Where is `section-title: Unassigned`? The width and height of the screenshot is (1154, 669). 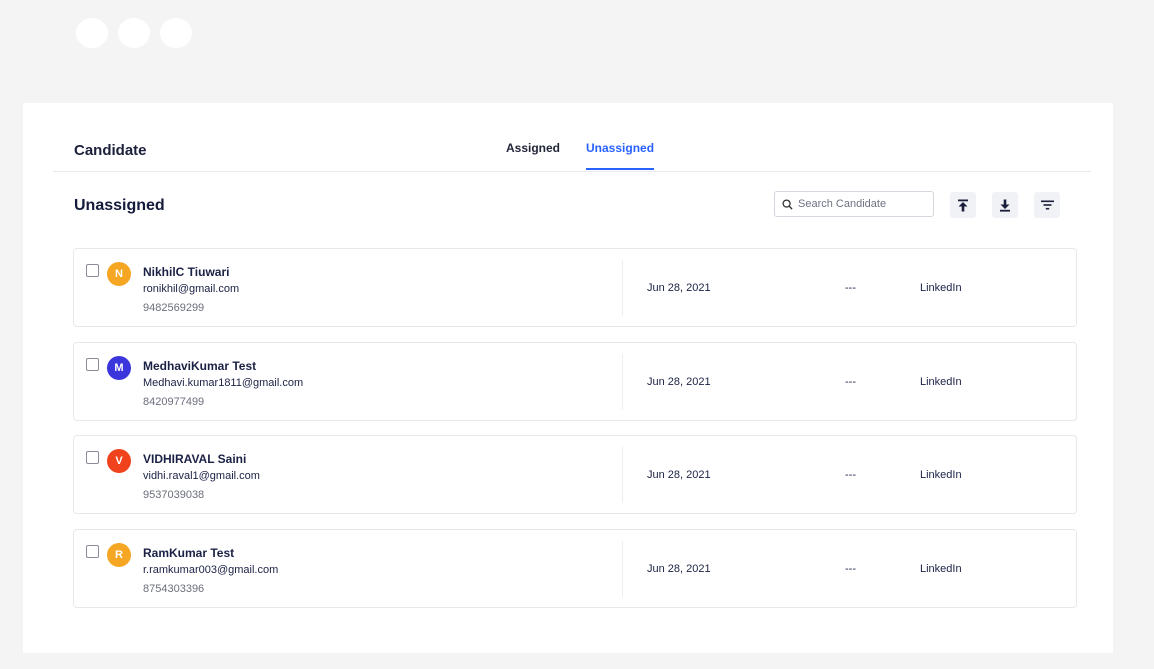
section-title: Unassigned is located at coordinates (119, 205).